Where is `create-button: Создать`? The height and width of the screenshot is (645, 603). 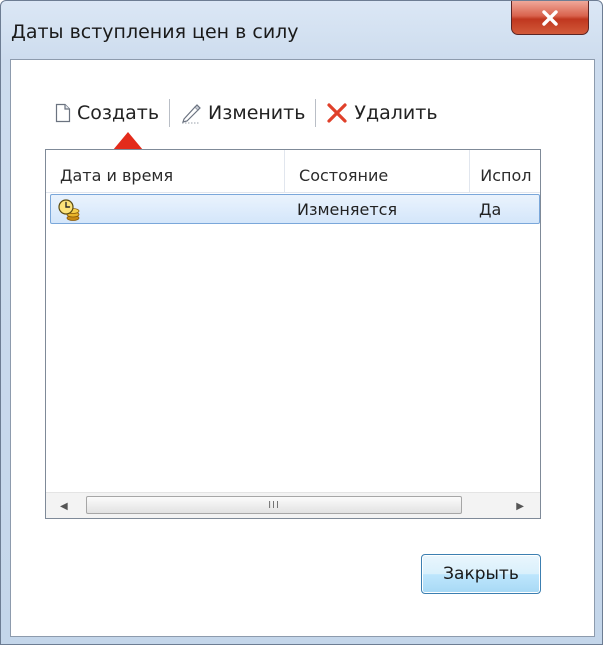 create-button: Создать is located at coordinates (107, 113).